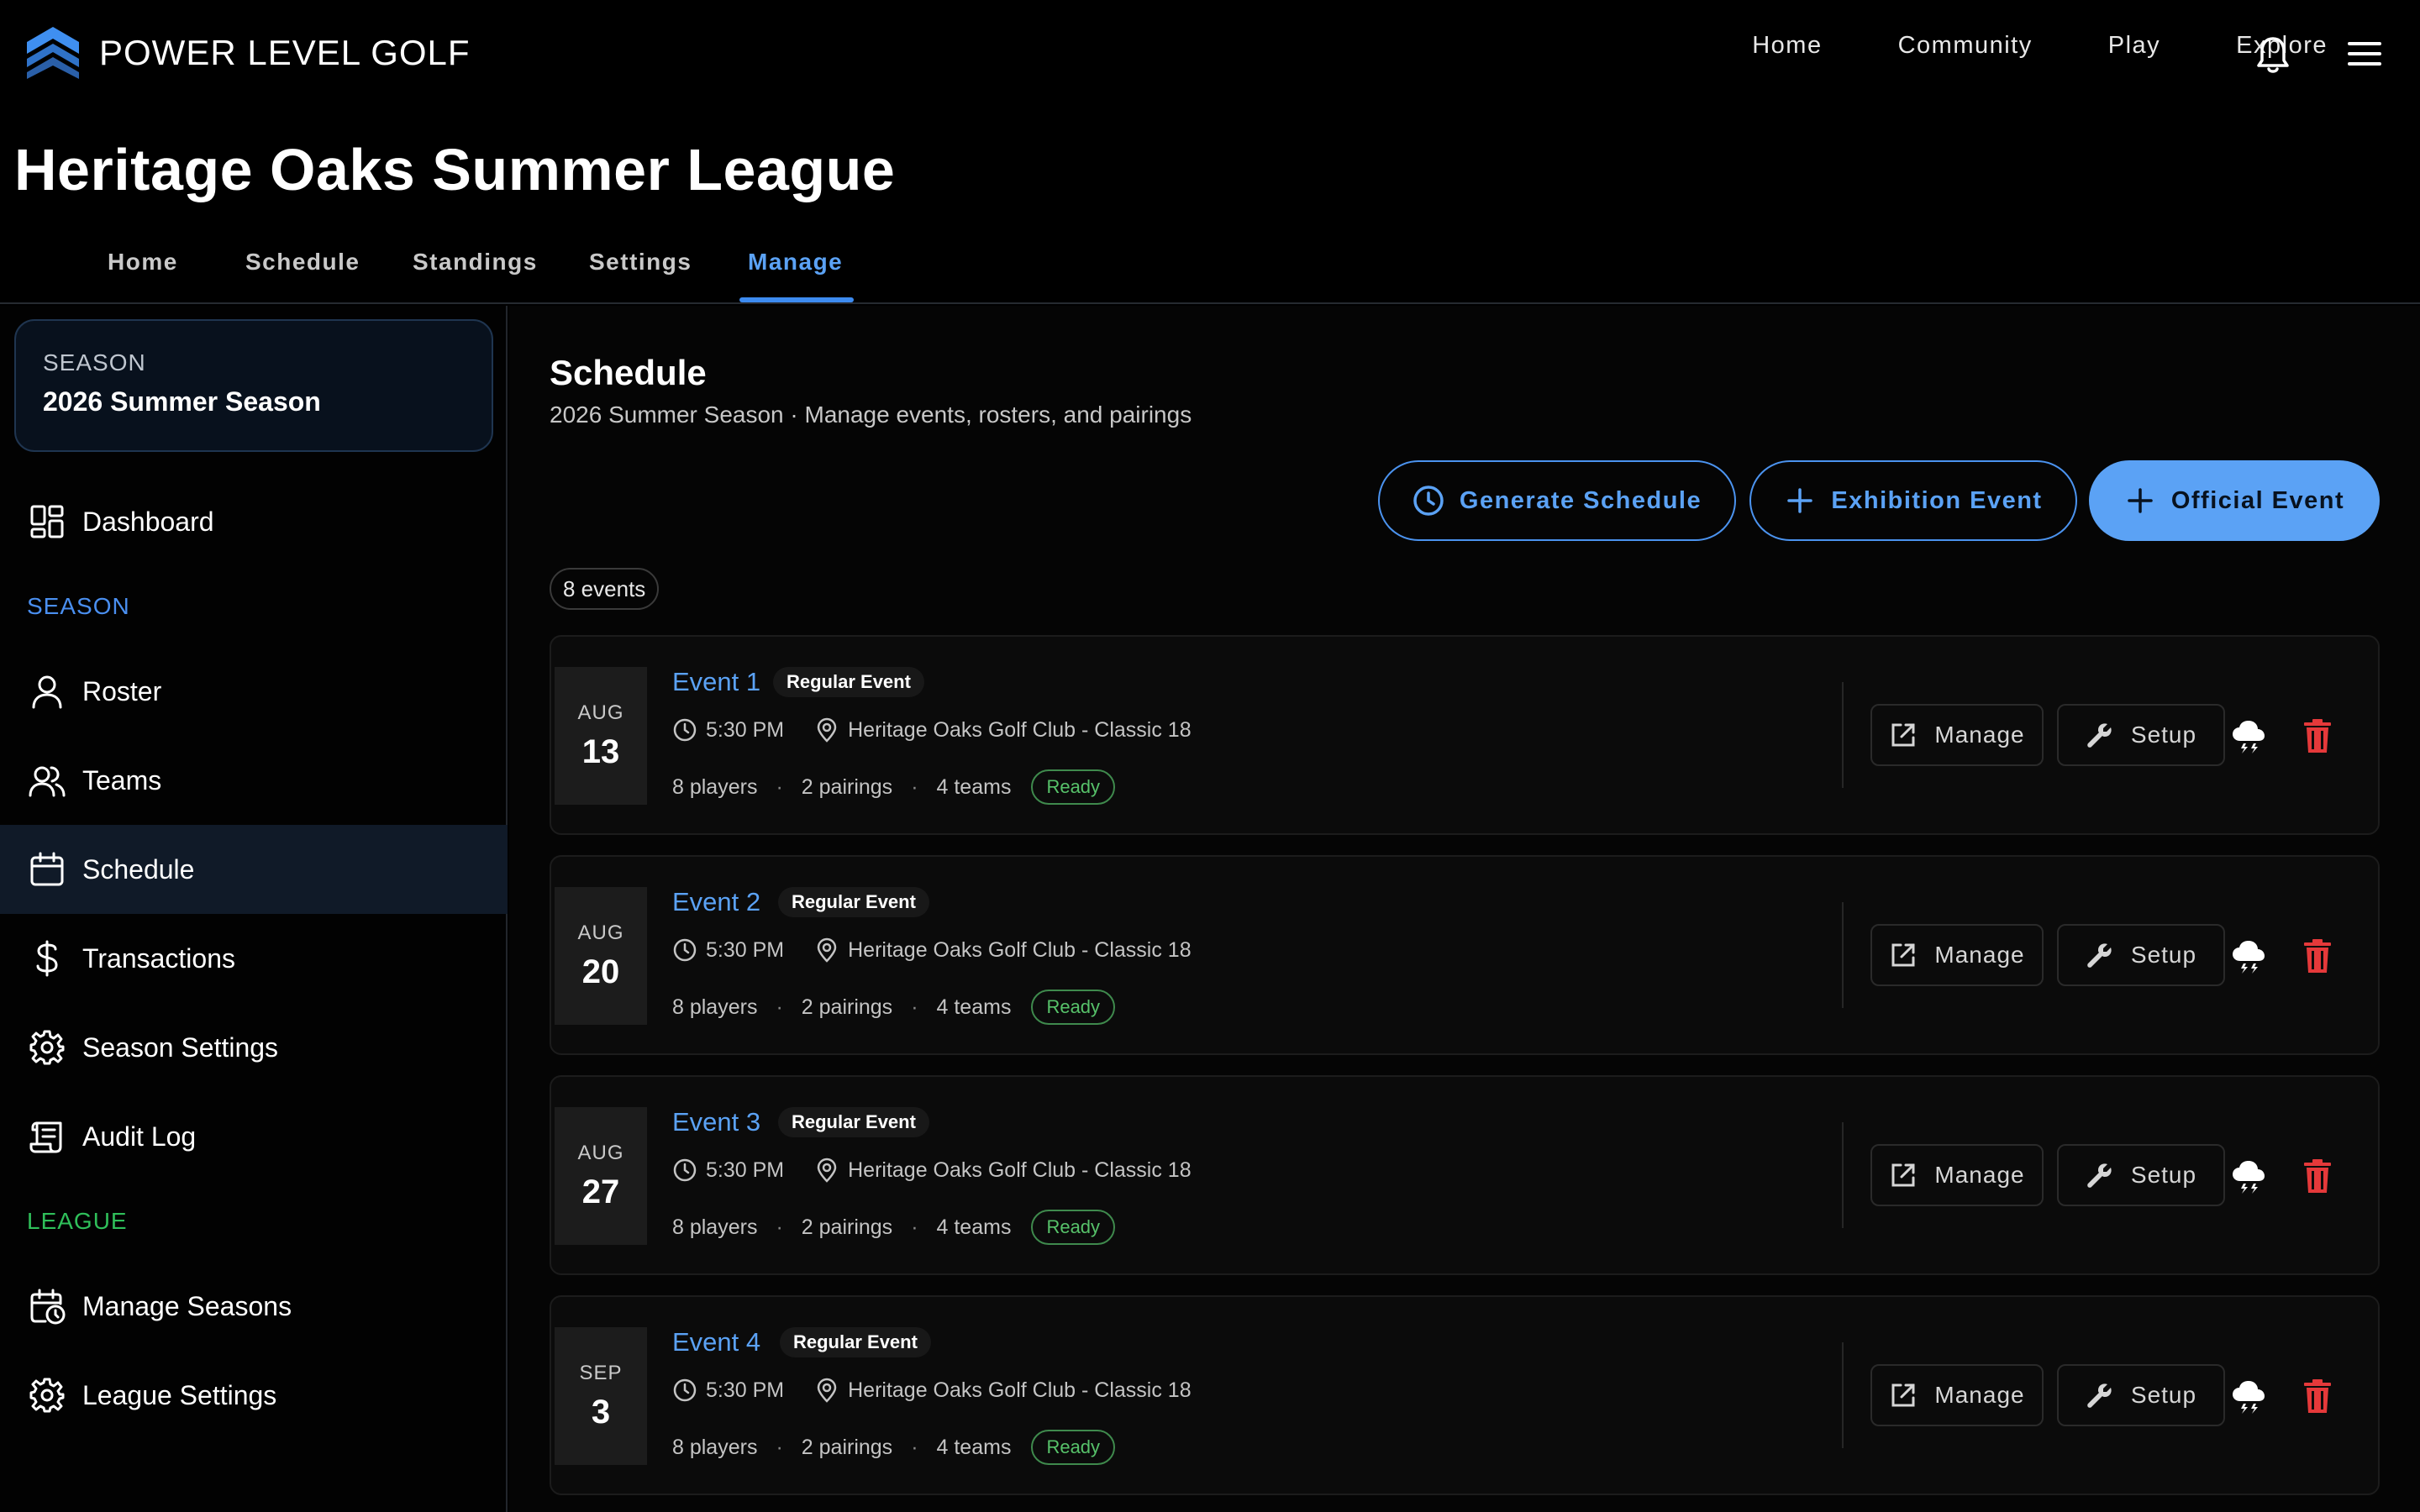 The width and height of the screenshot is (2420, 1512). I want to click on gear-icon, so click(47, 1395).